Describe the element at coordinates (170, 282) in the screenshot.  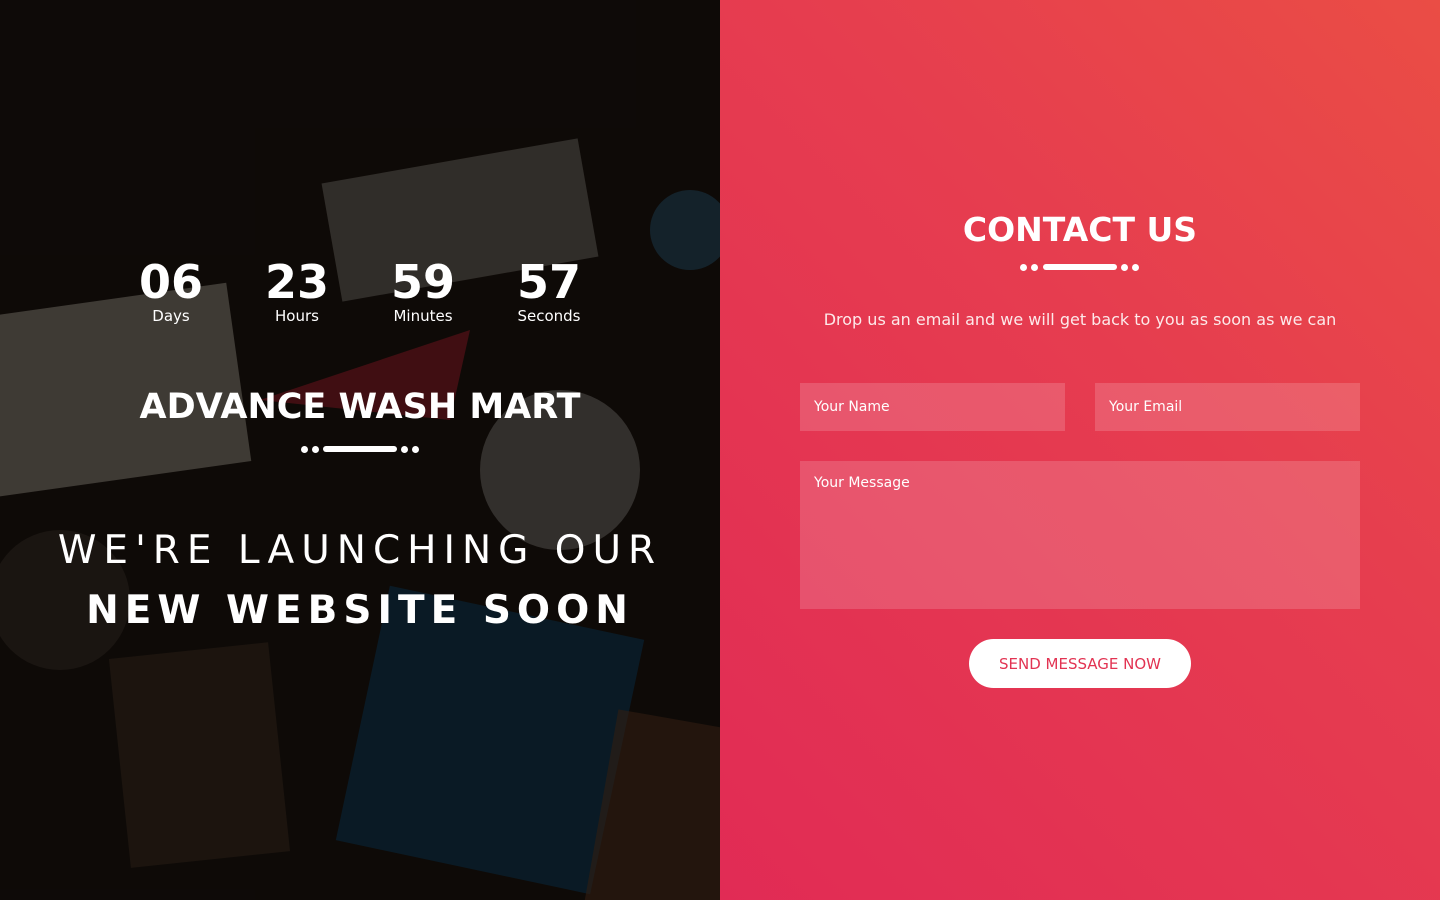
I see `days-value: 06` at that location.